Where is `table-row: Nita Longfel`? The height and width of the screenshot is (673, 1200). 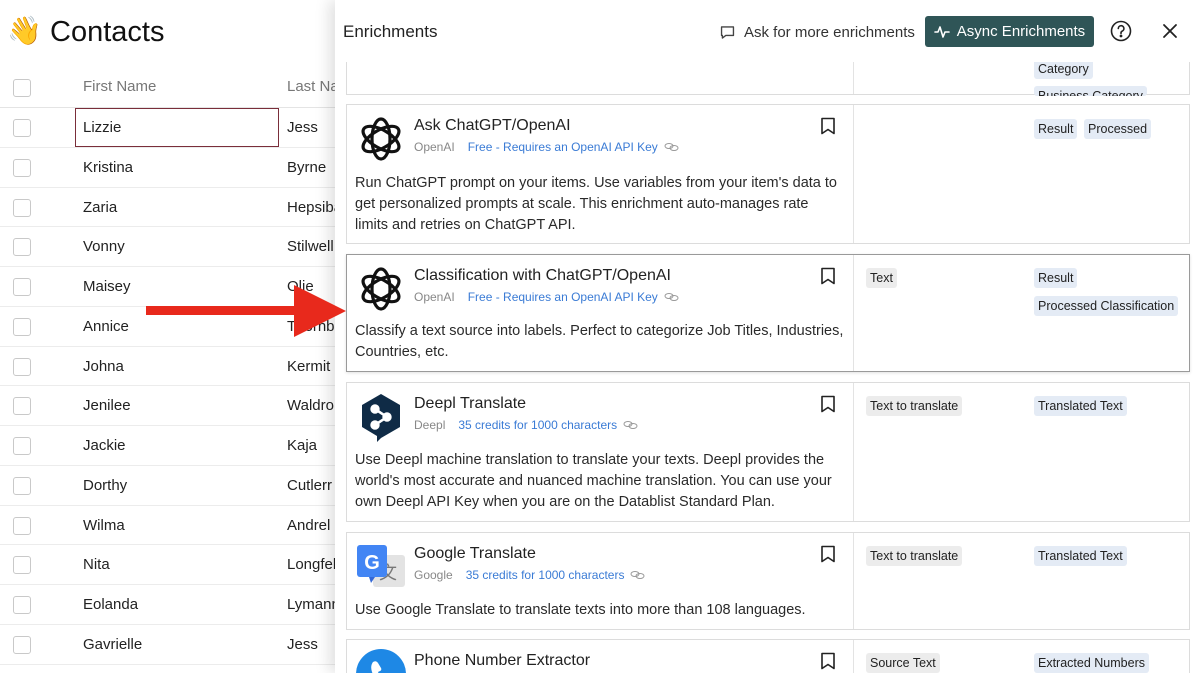 table-row: Nita Longfel is located at coordinates (167, 565).